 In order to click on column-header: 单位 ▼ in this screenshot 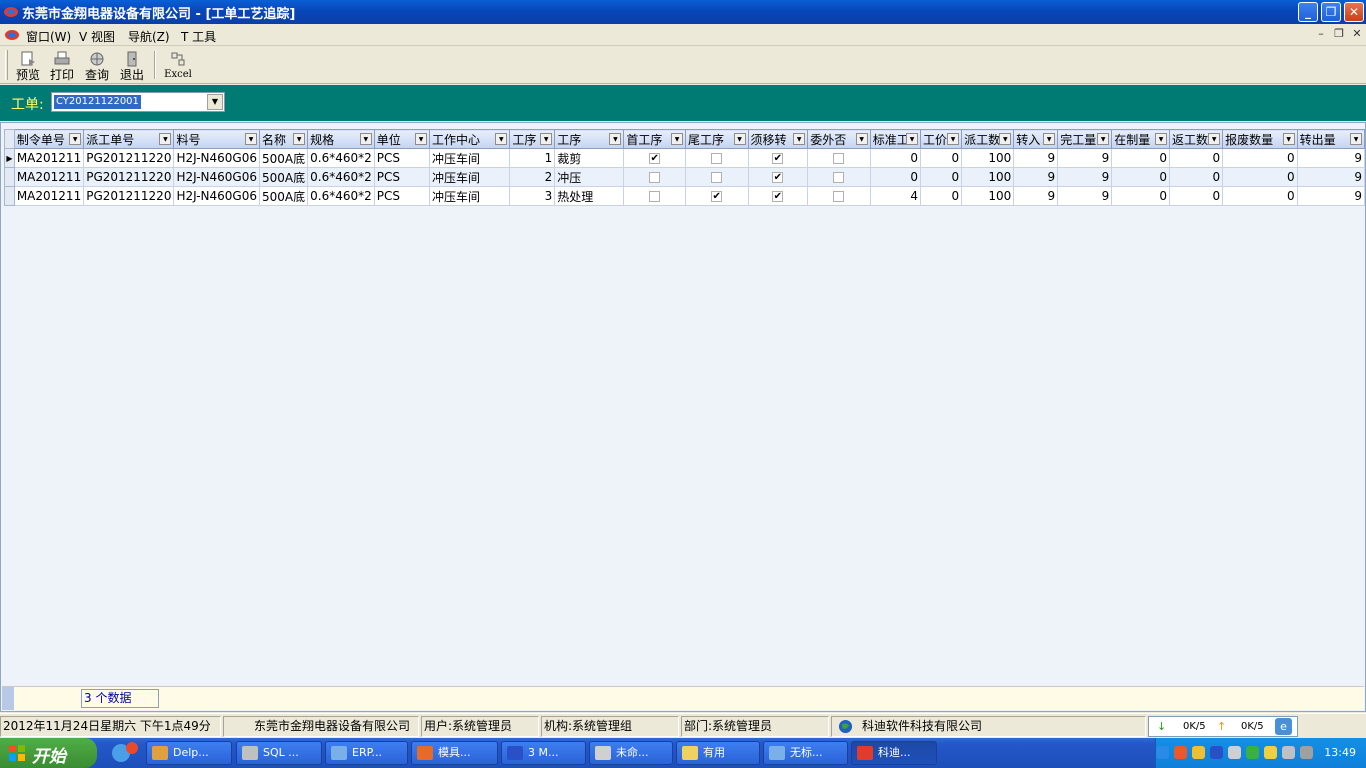, I will do `click(402, 139)`.